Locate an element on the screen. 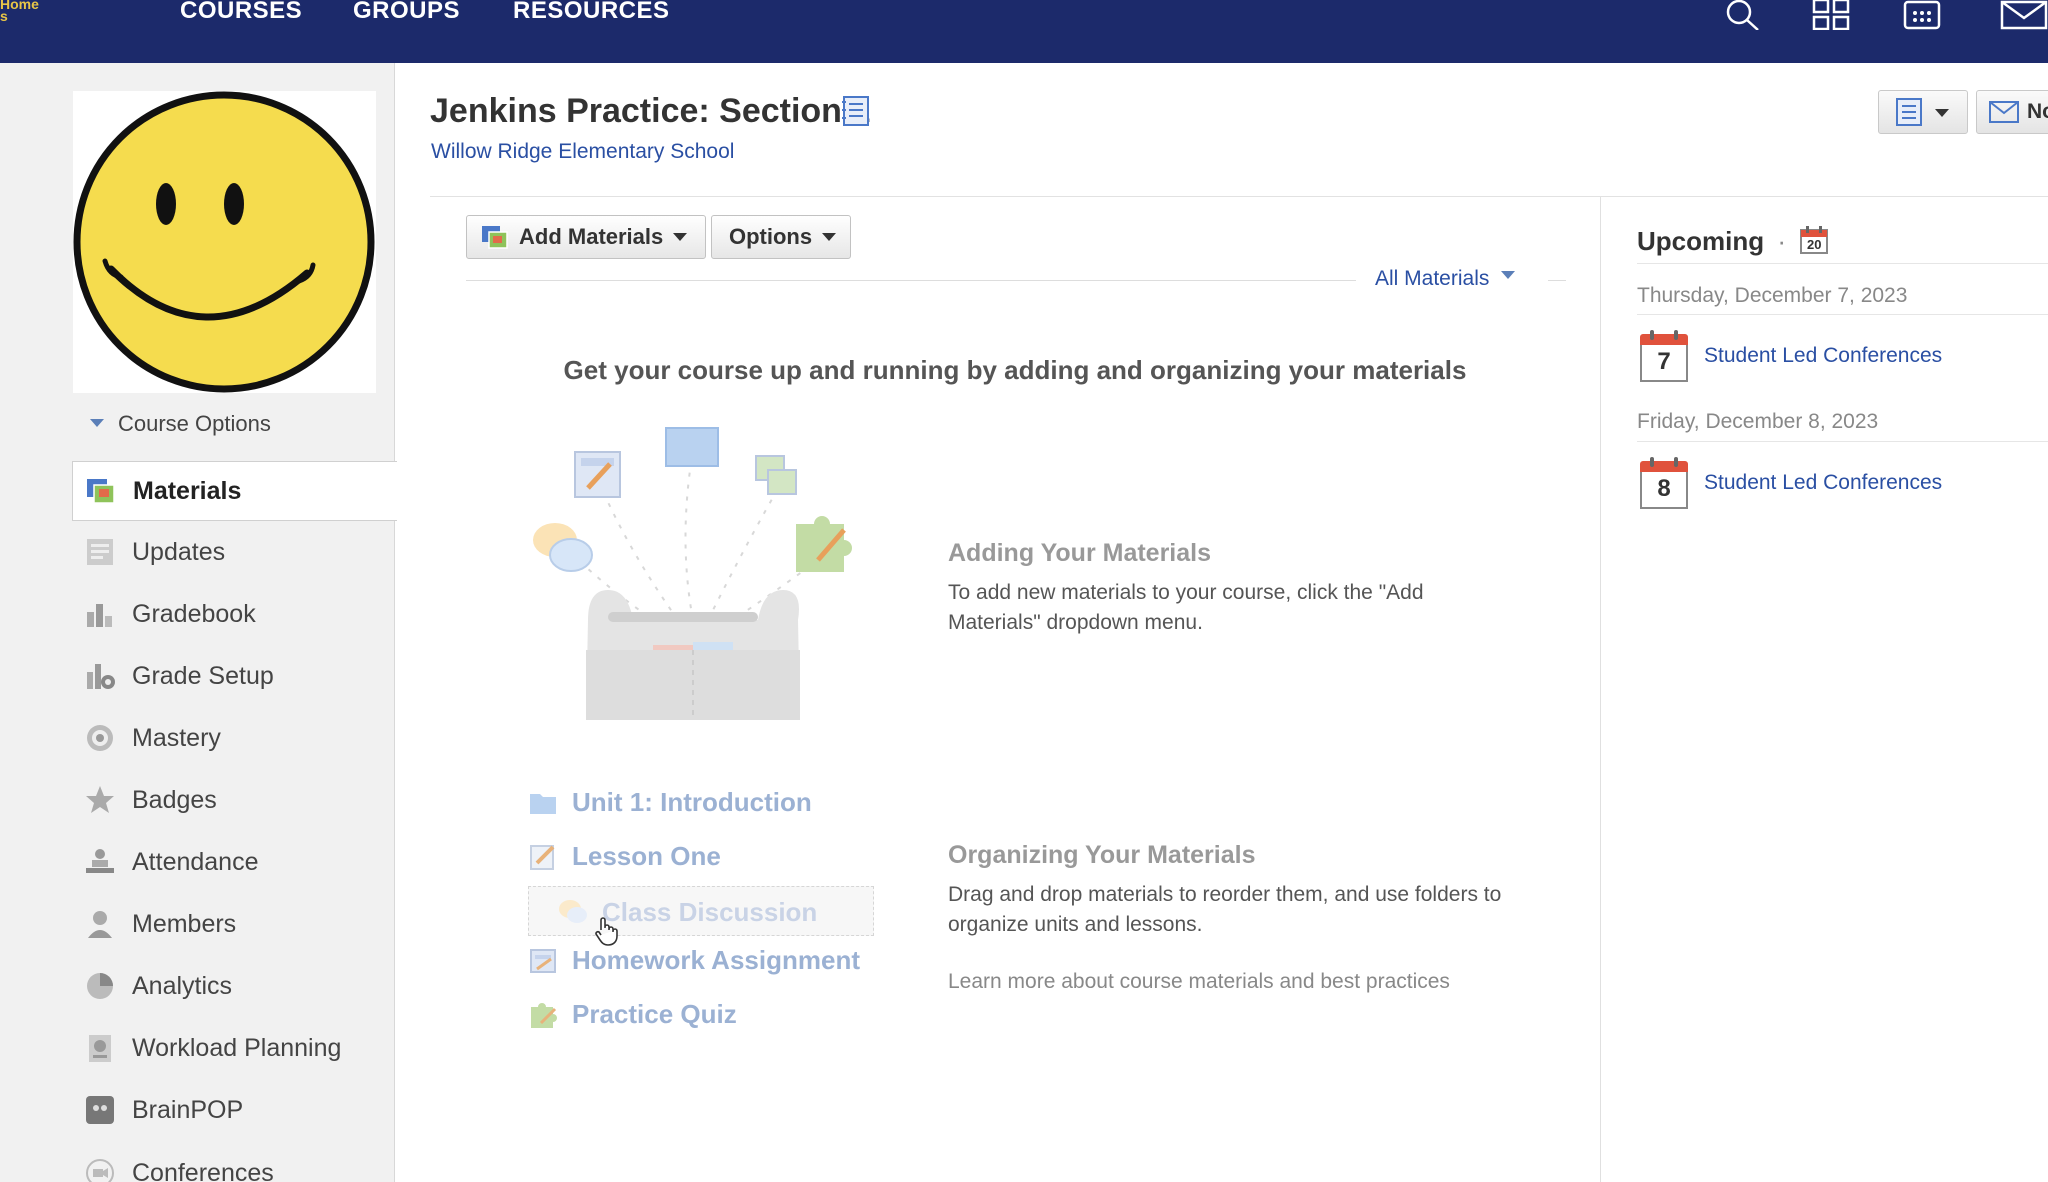 This screenshot has height=1182, width=2048. members-icon is located at coordinates (100, 924).